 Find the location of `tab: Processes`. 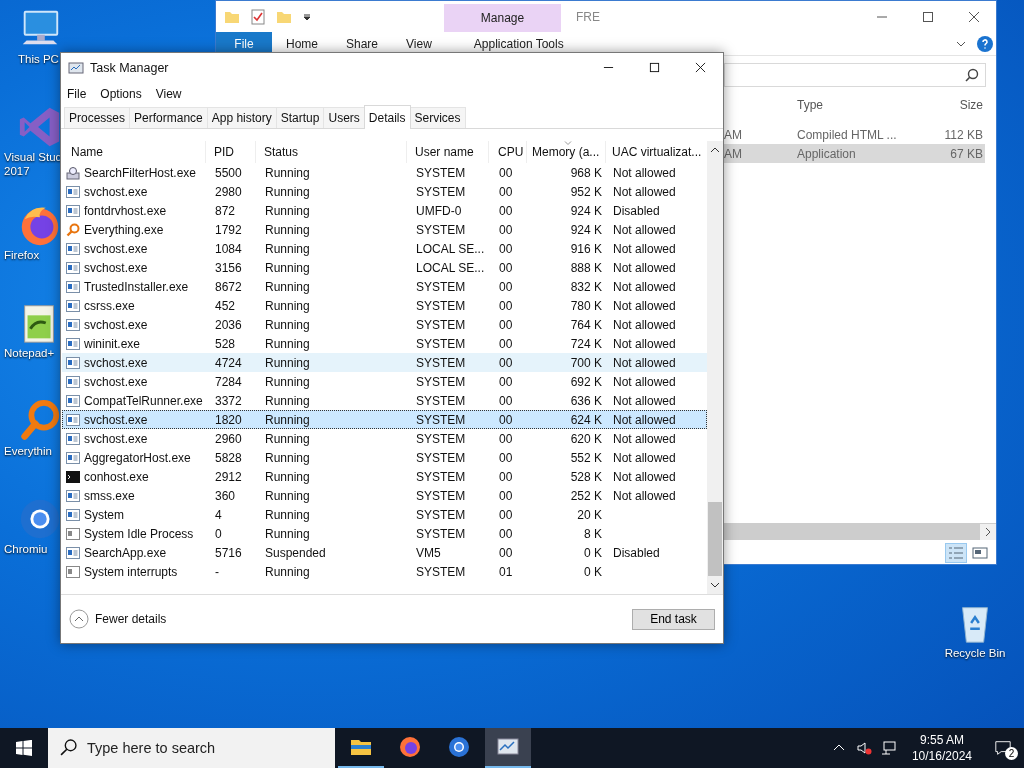

tab: Processes is located at coordinates (97, 117).